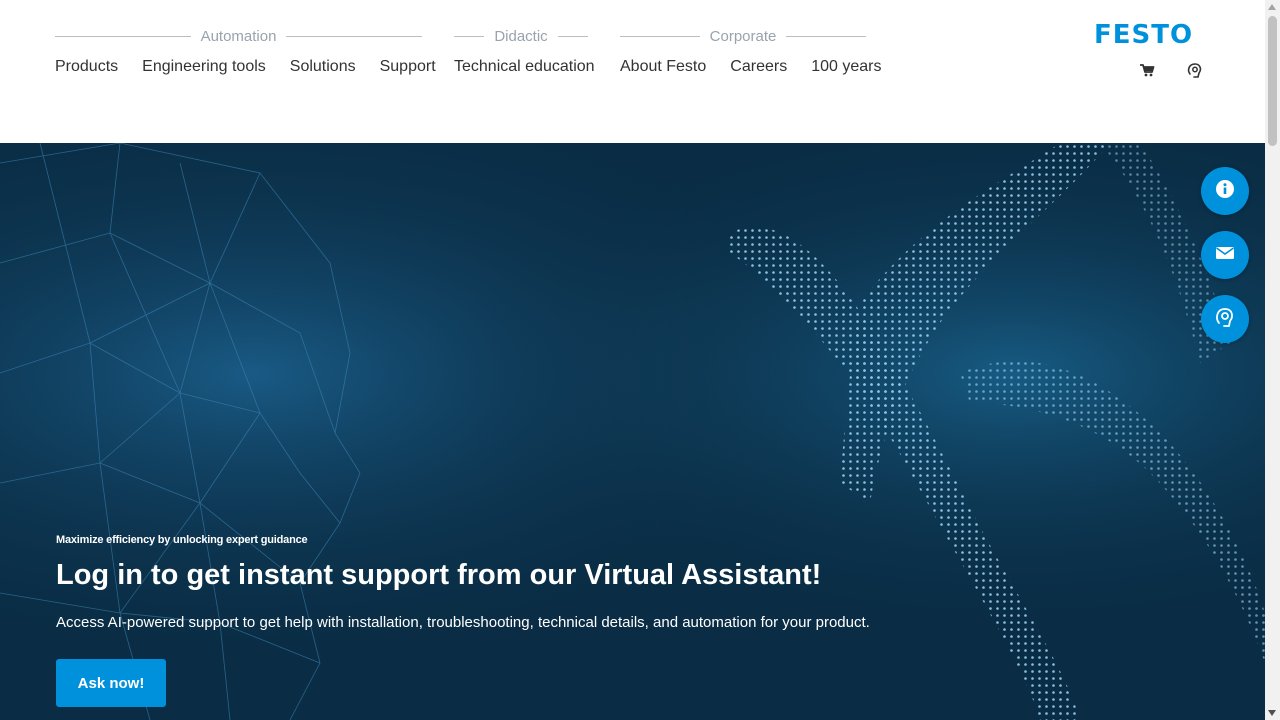 The width and height of the screenshot is (1280, 720). Describe the element at coordinates (663, 67) in the screenshot. I see `nav-link-about-festo: About Festo` at that location.